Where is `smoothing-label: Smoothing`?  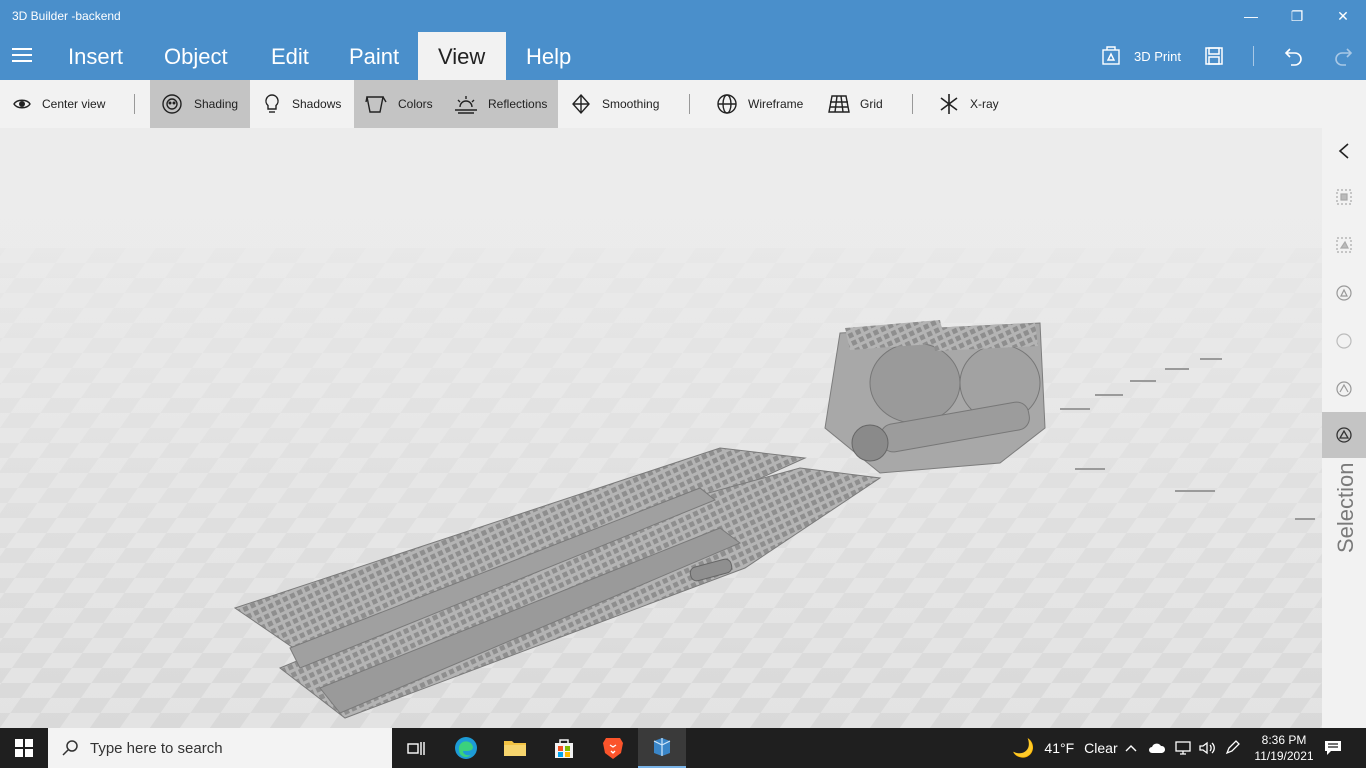 smoothing-label: Smoothing is located at coordinates (631, 104).